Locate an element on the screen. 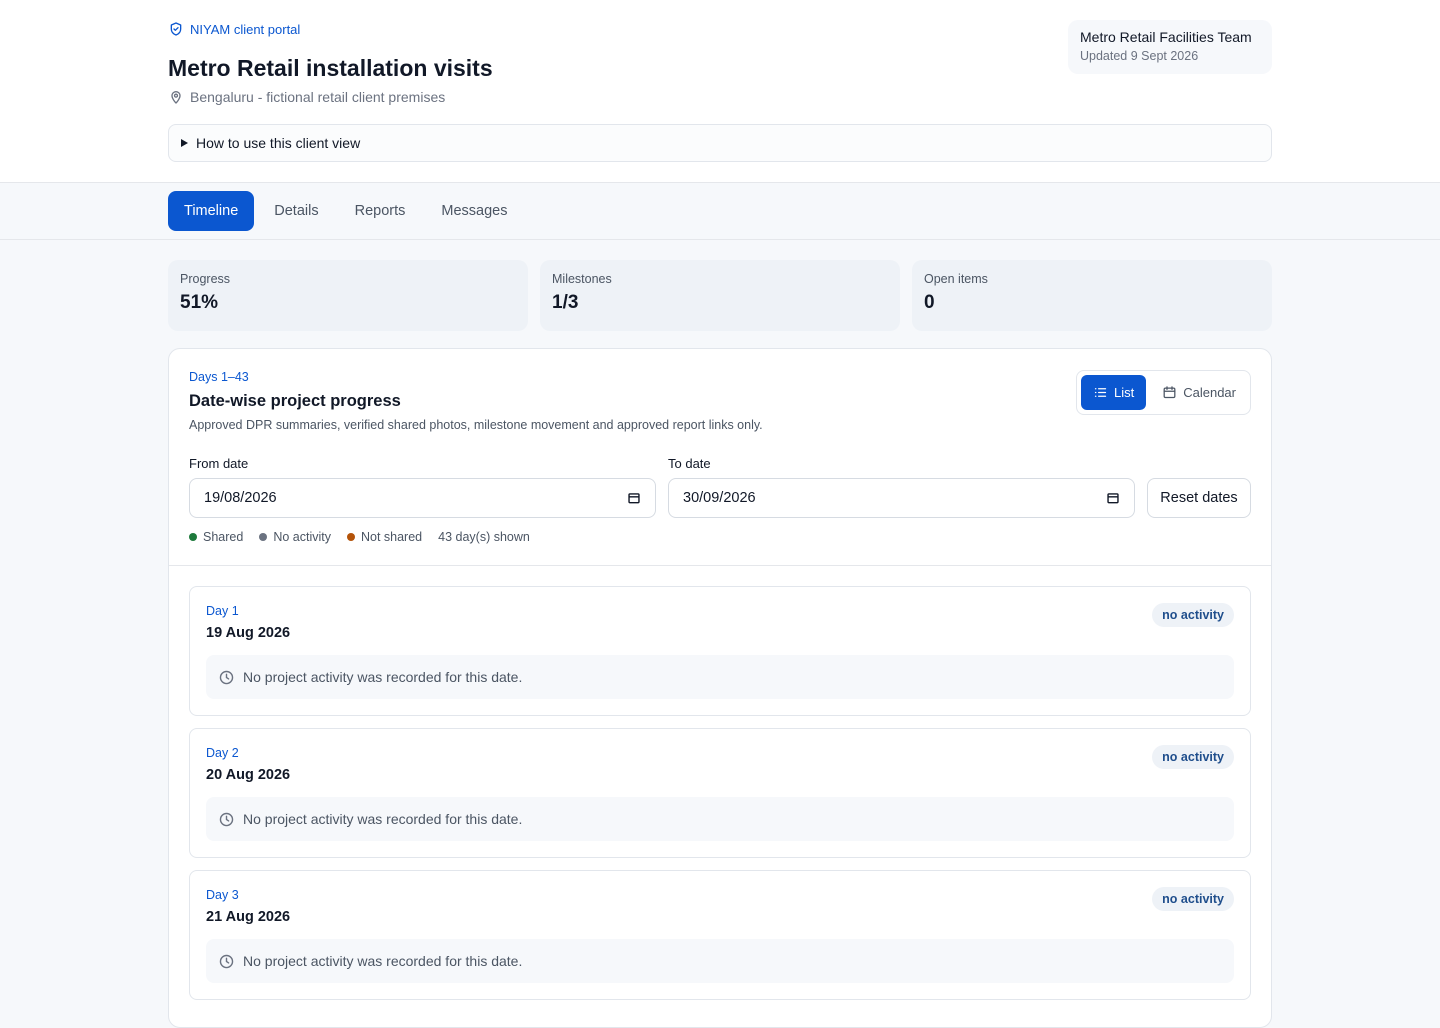 The height and width of the screenshot is (1028, 1440). from-date-label: From date is located at coordinates (219, 463).